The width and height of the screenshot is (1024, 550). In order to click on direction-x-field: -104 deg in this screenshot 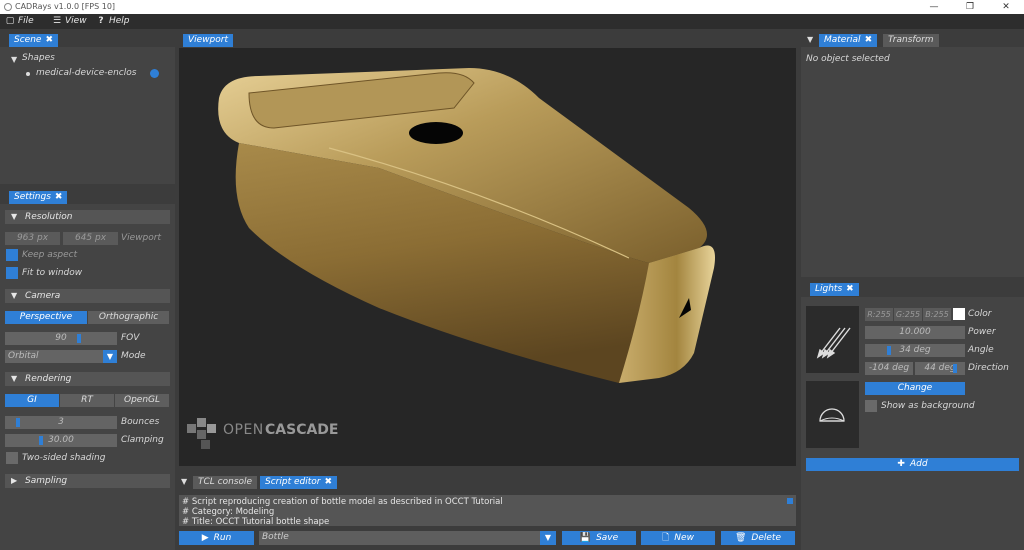, I will do `click(889, 368)`.